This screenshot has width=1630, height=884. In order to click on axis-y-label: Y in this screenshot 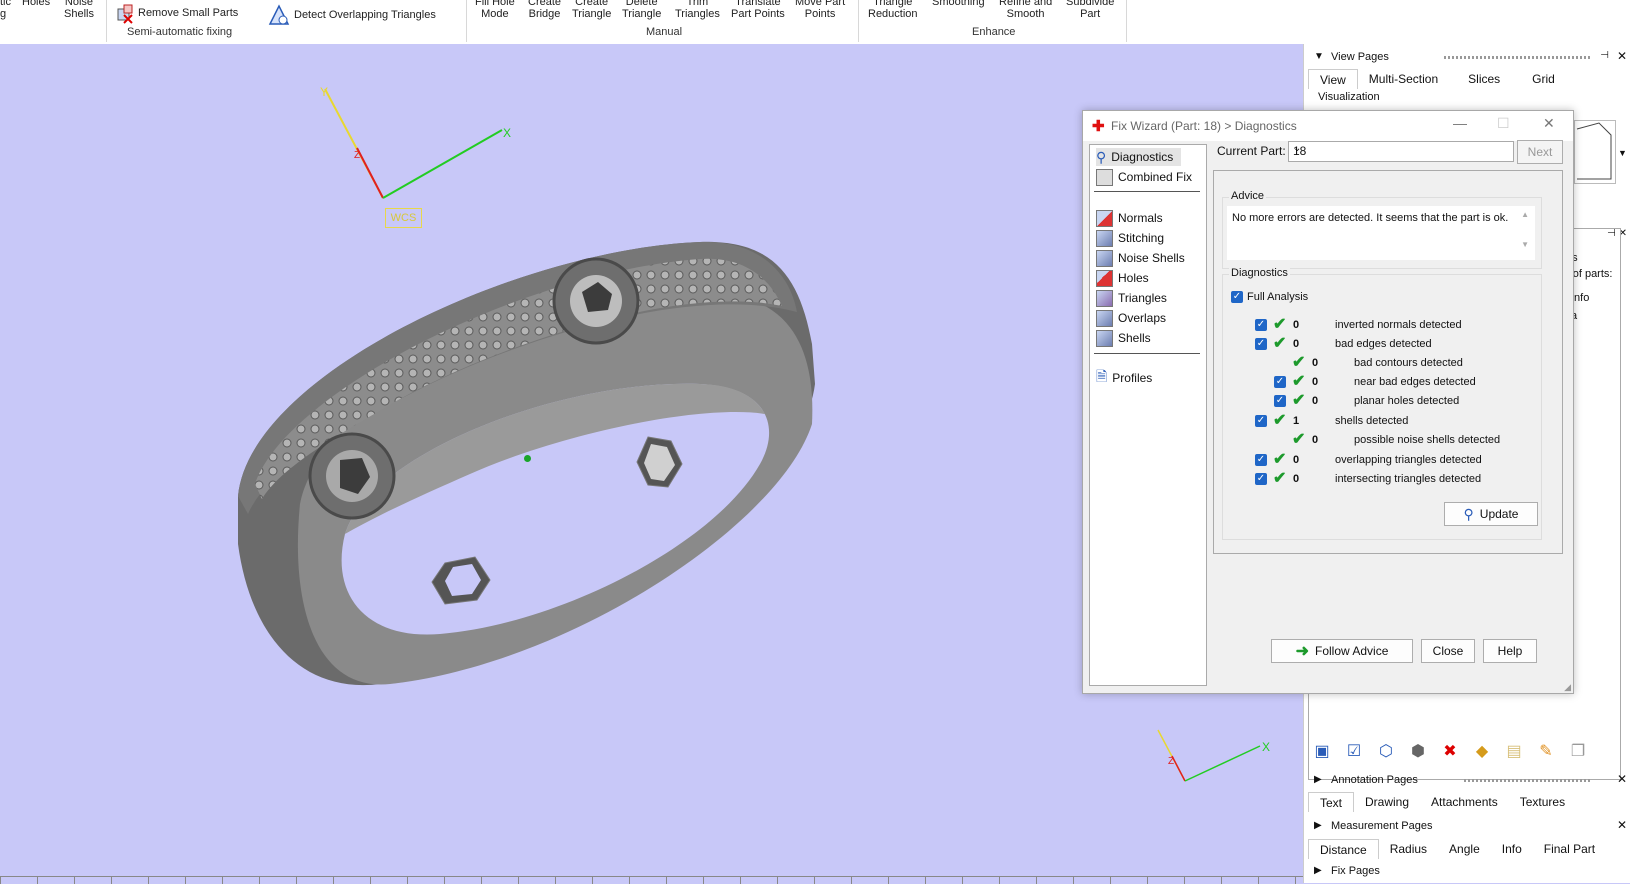, I will do `click(324, 92)`.